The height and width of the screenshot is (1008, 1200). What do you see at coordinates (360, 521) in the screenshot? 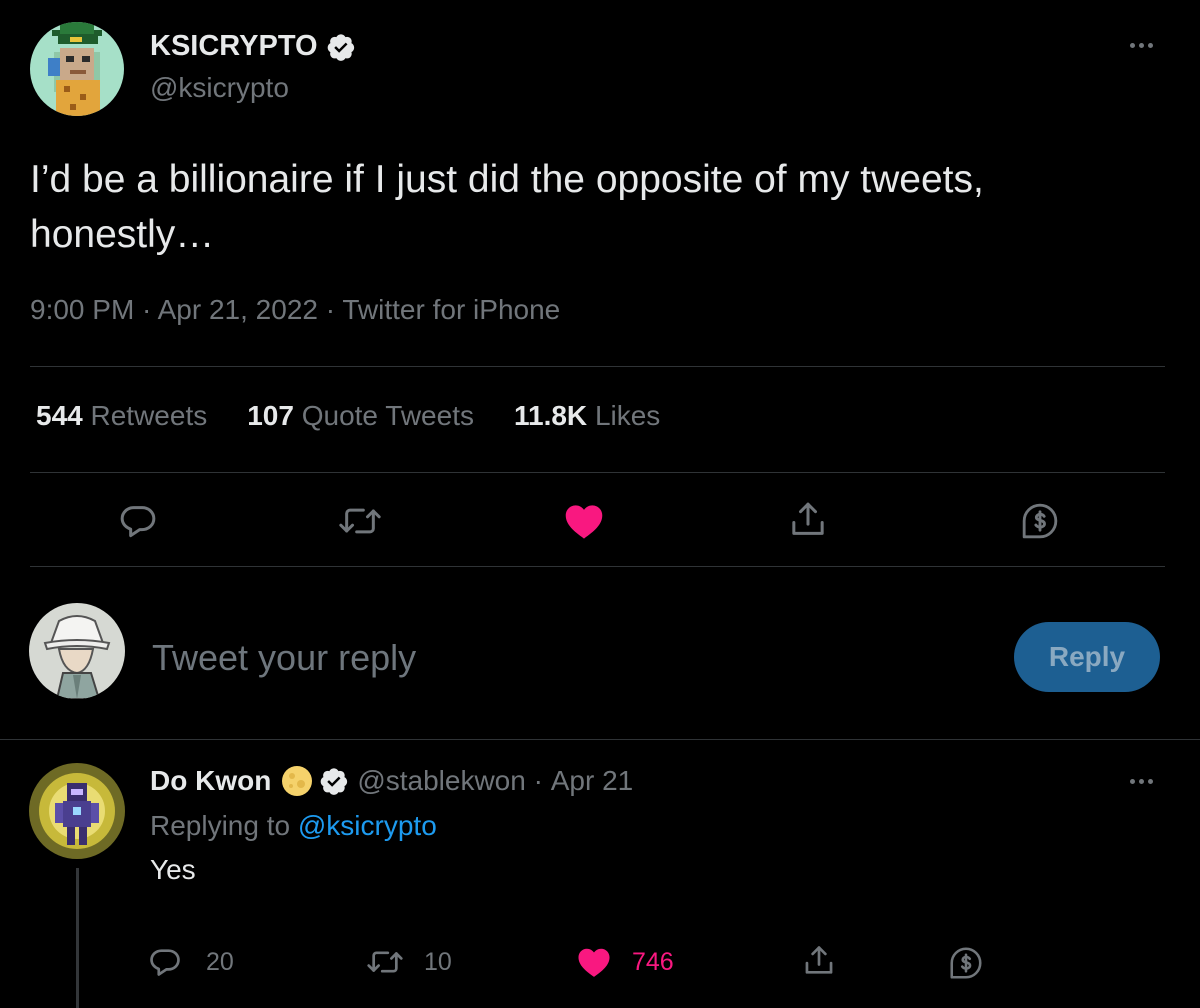
I see `retweet-icon` at bounding box center [360, 521].